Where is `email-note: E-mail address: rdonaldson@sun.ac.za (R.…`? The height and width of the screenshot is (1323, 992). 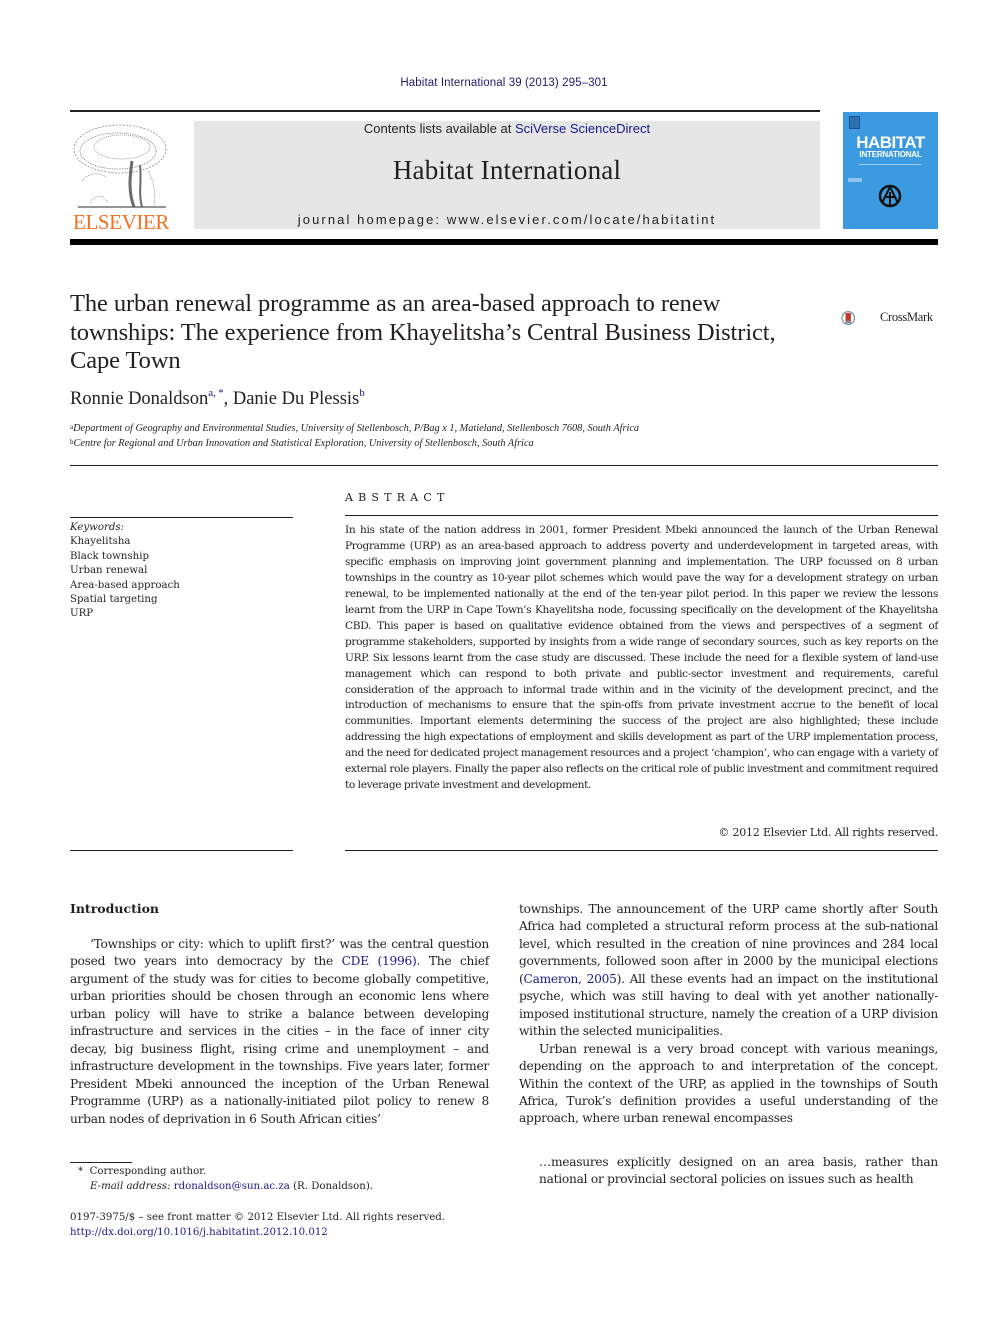 email-note: E-mail address: rdonaldson@sun.ac.za (R.… is located at coordinates (231, 1186).